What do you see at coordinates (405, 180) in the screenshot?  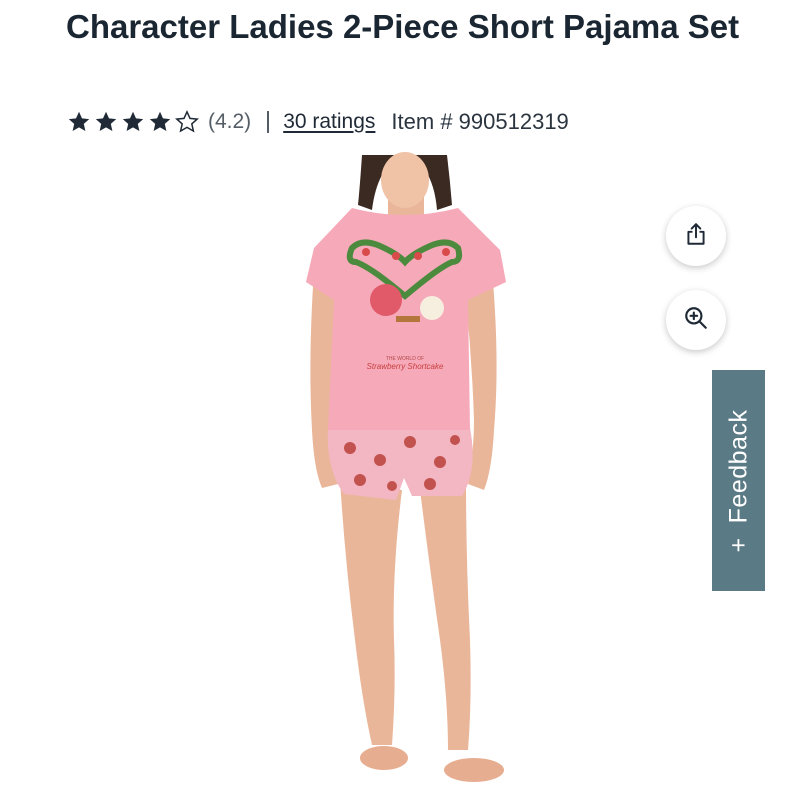 I see `model-face` at bounding box center [405, 180].